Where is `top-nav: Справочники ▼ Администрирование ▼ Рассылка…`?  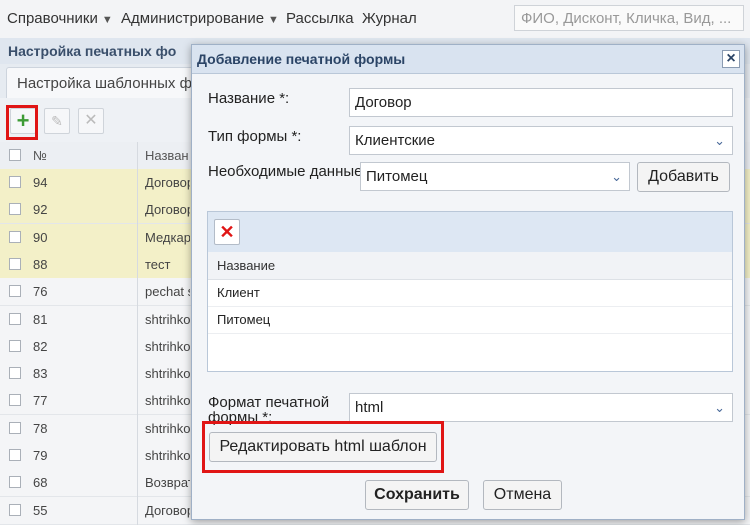 top-nav: Справочники ▼ Администрирование ▼ Рассылка… is located at coordinates (375, 19).